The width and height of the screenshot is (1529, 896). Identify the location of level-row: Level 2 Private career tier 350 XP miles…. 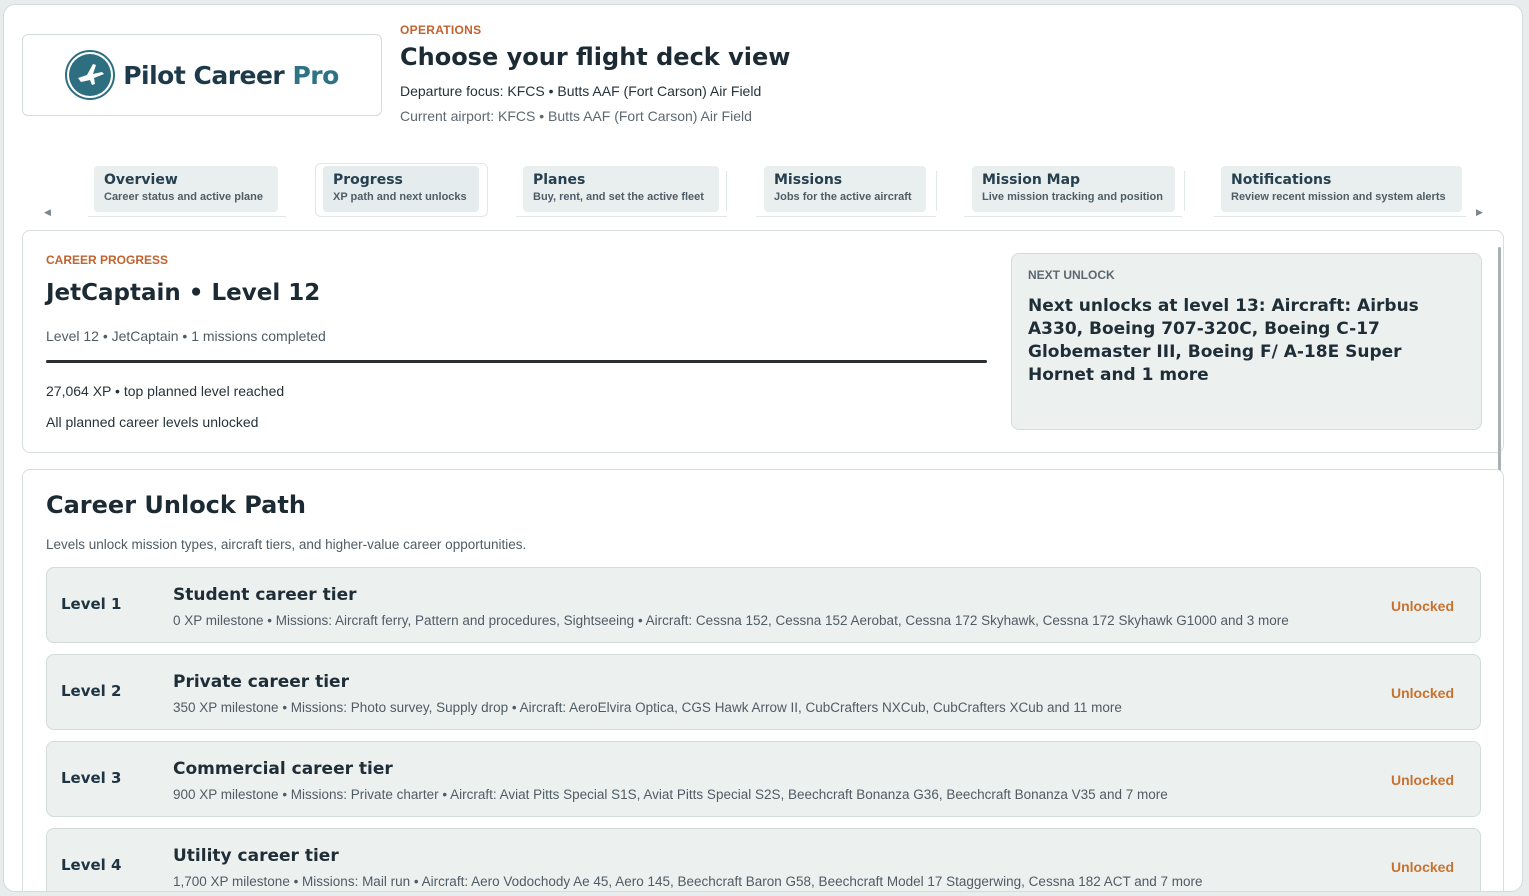
(763, 692).